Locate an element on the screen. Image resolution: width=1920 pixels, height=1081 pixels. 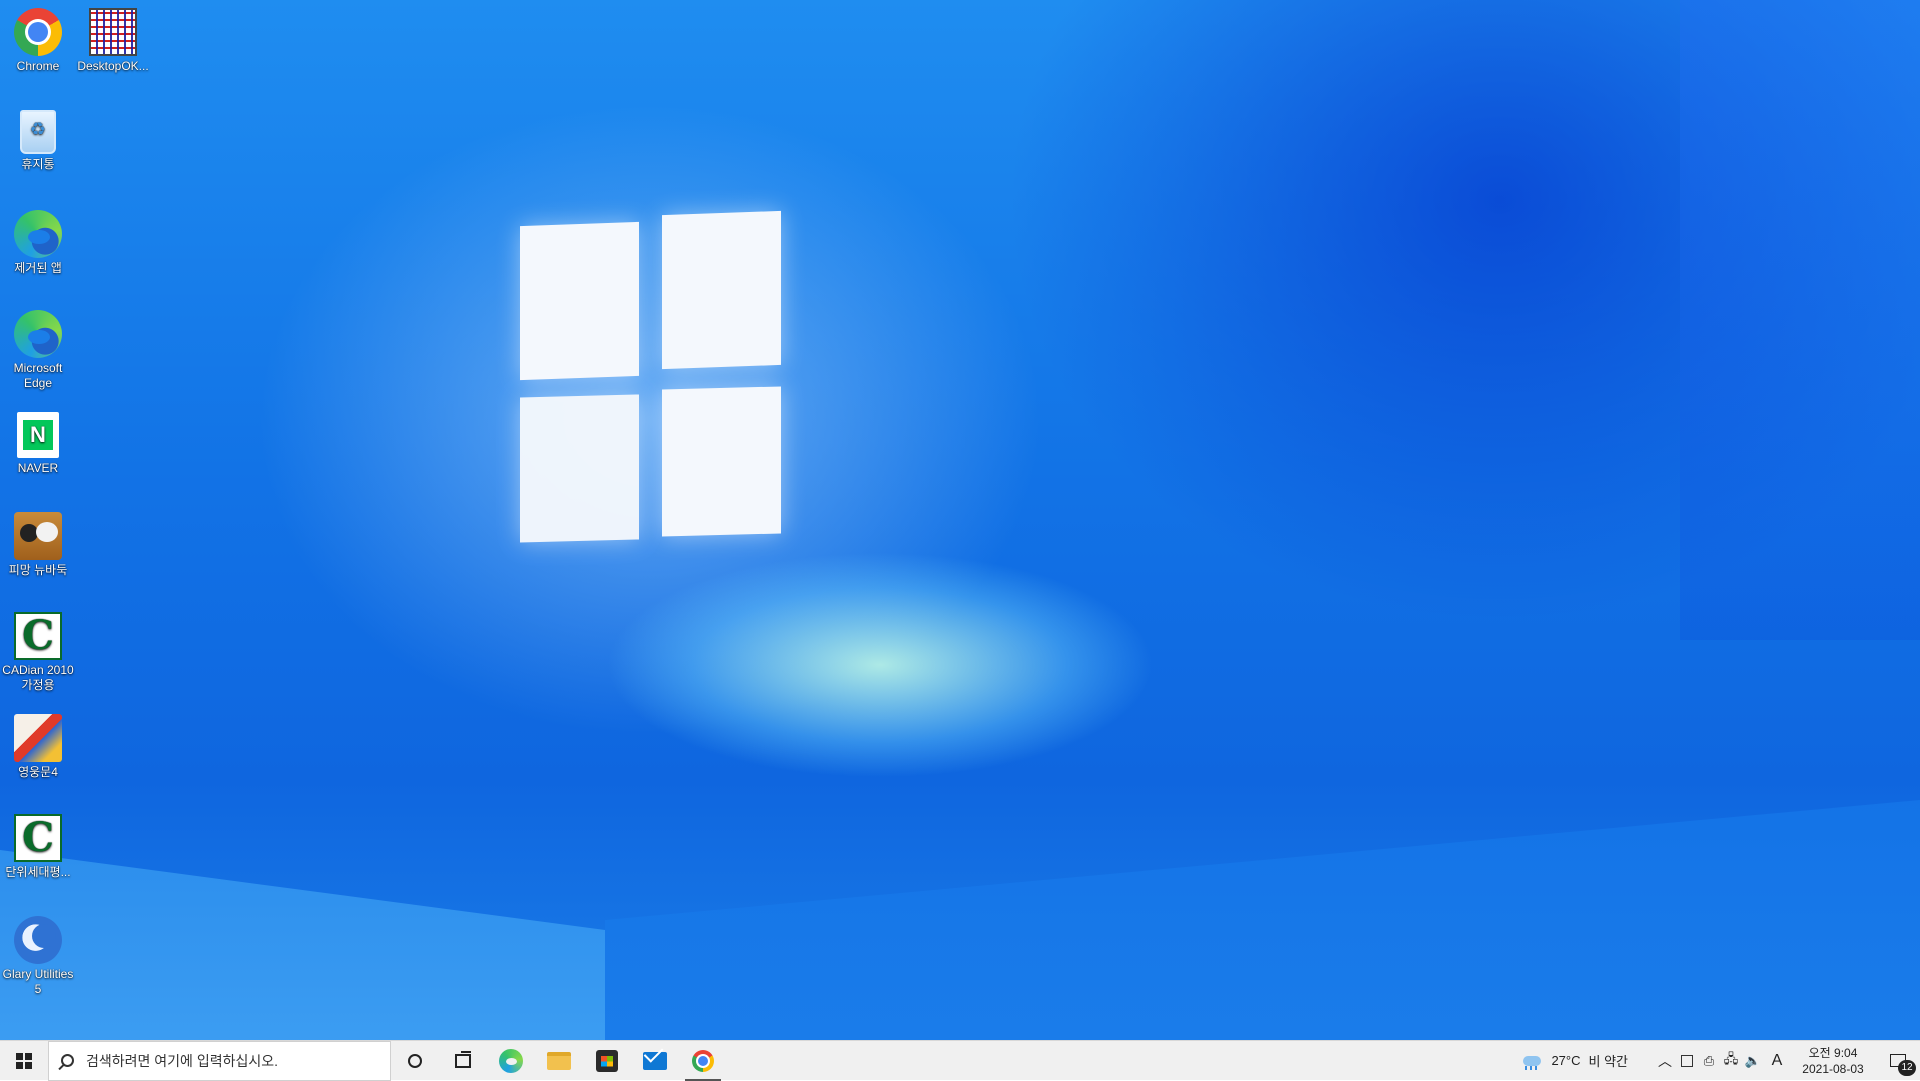
weather-widget: 27°C 비 약간 is located at coordinates (1578, 1060).